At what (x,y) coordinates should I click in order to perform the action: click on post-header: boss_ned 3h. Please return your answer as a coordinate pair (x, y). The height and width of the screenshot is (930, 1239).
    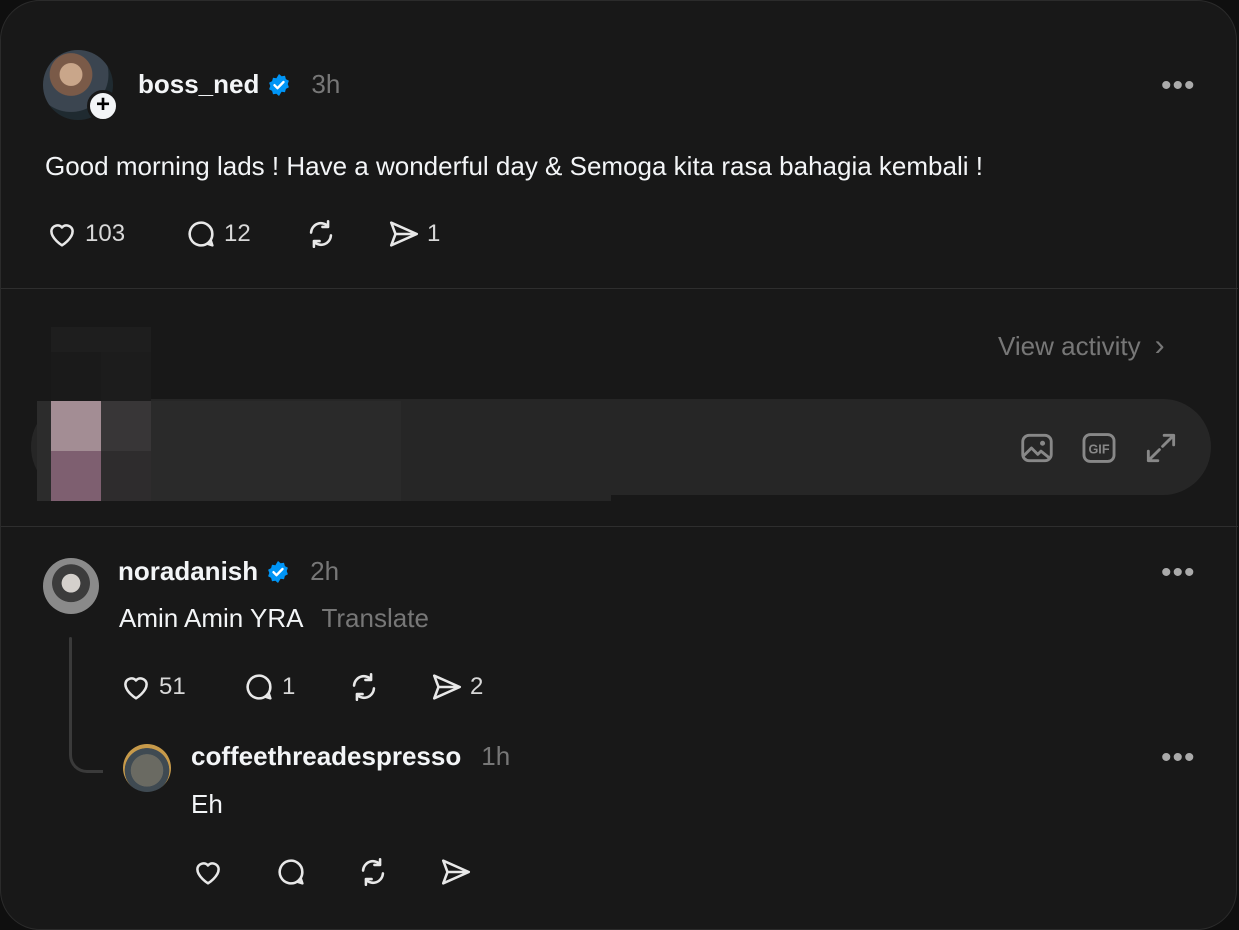
    Looking at the image, I should click on (239, 84).